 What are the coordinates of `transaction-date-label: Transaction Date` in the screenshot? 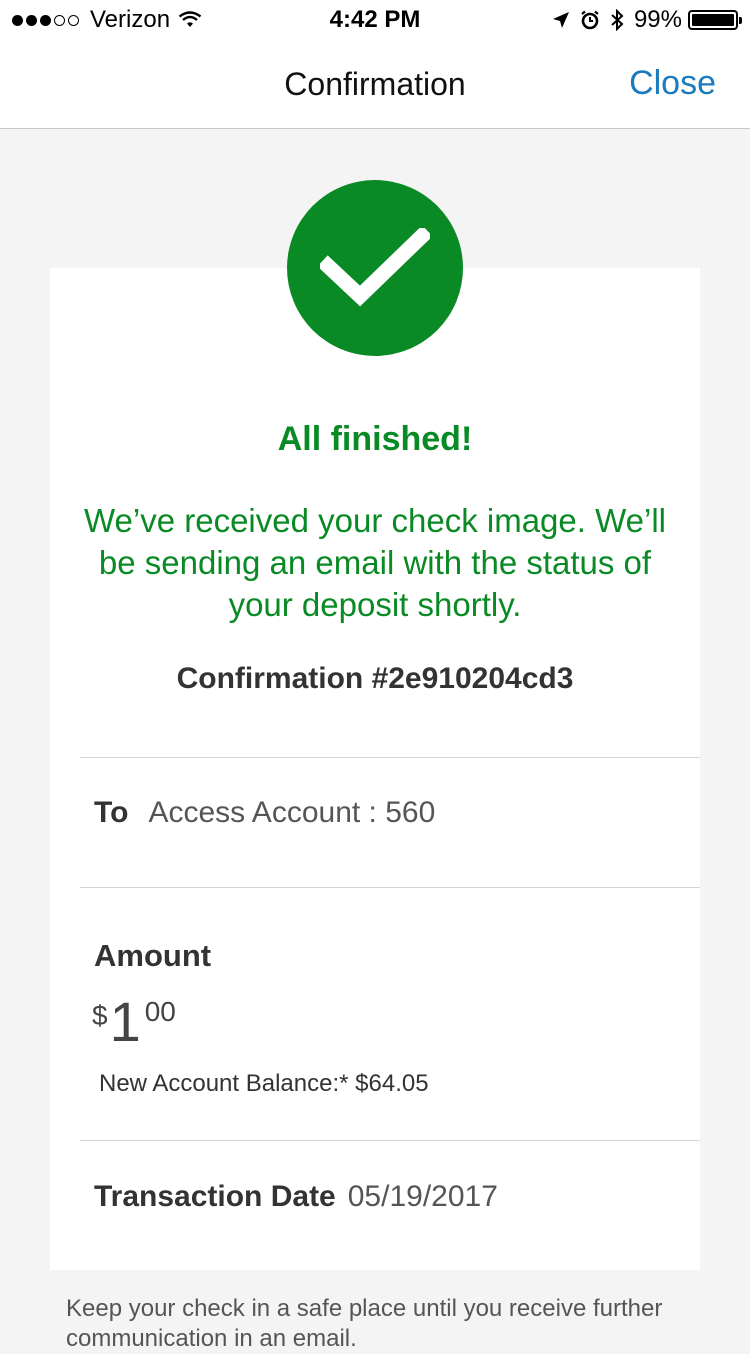 It's located at (215, 1196).